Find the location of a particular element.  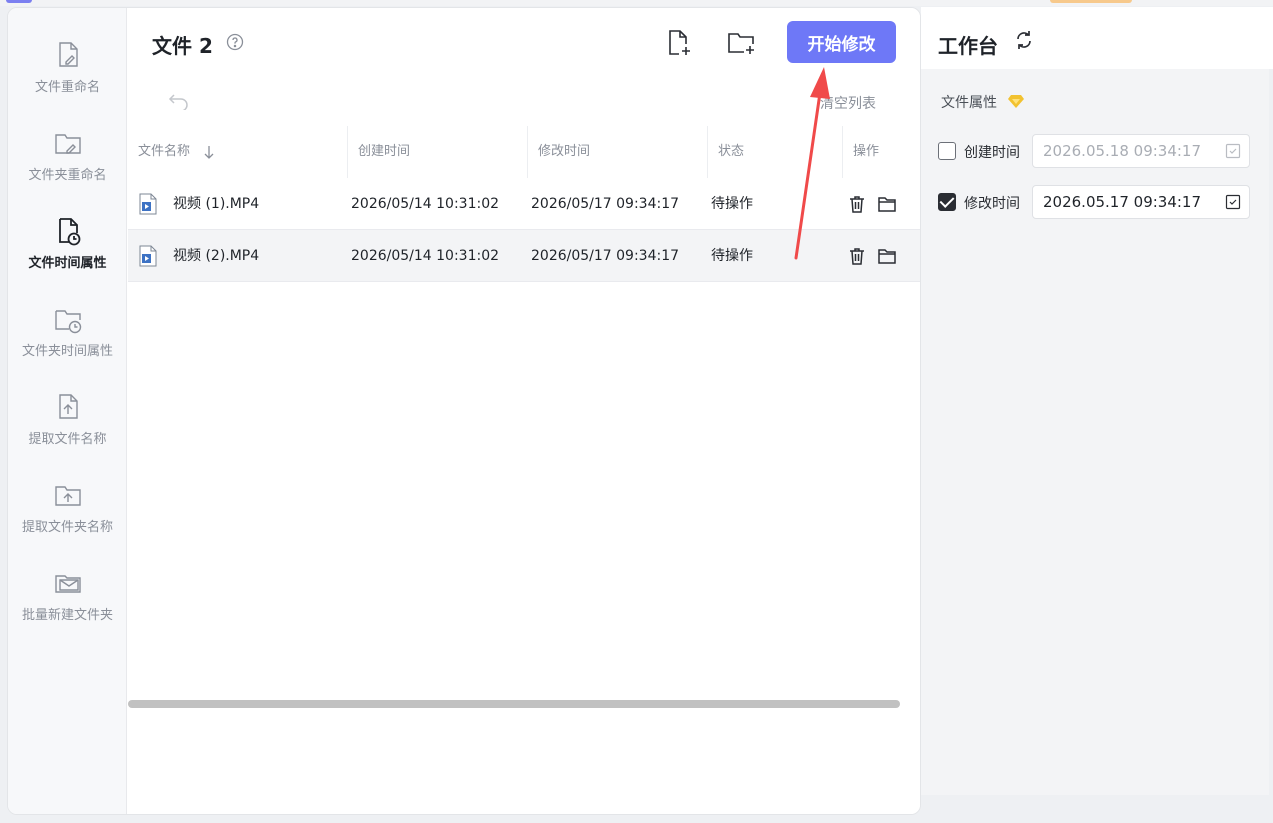

column-header-status: 状态 is located at coordinates (774, 152).